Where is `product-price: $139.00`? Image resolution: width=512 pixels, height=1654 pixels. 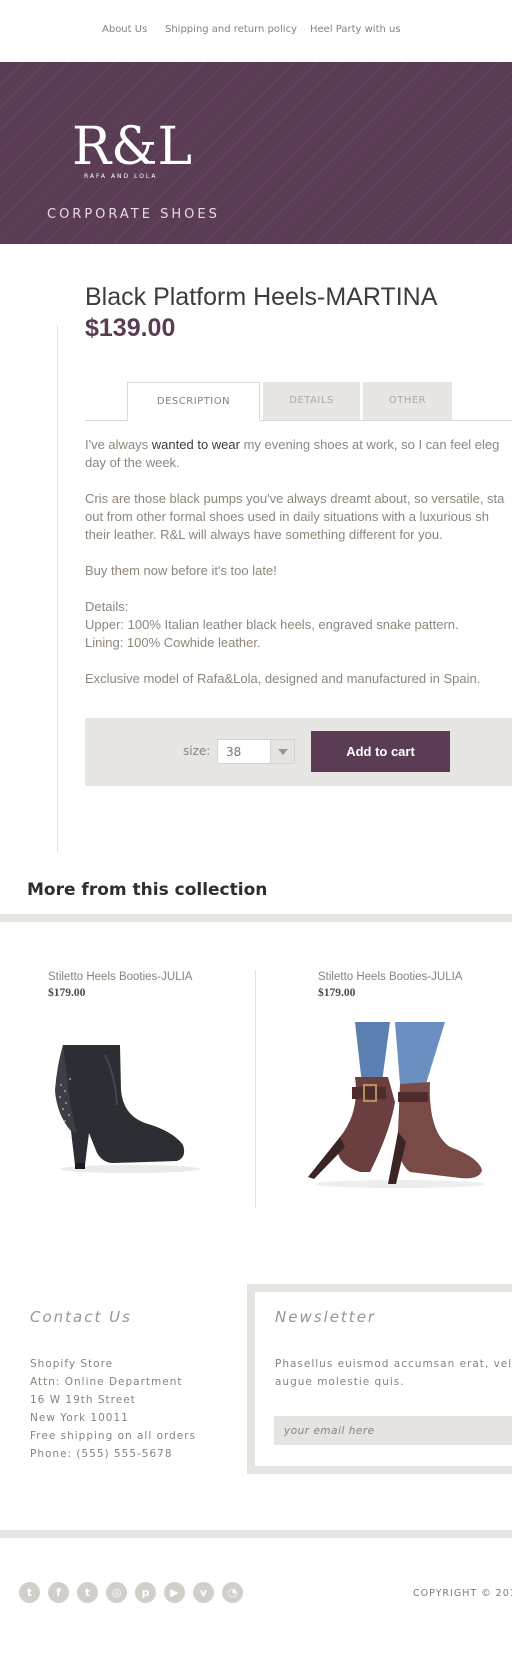
product-price: $139.00 is located at coordinates (130, 328).